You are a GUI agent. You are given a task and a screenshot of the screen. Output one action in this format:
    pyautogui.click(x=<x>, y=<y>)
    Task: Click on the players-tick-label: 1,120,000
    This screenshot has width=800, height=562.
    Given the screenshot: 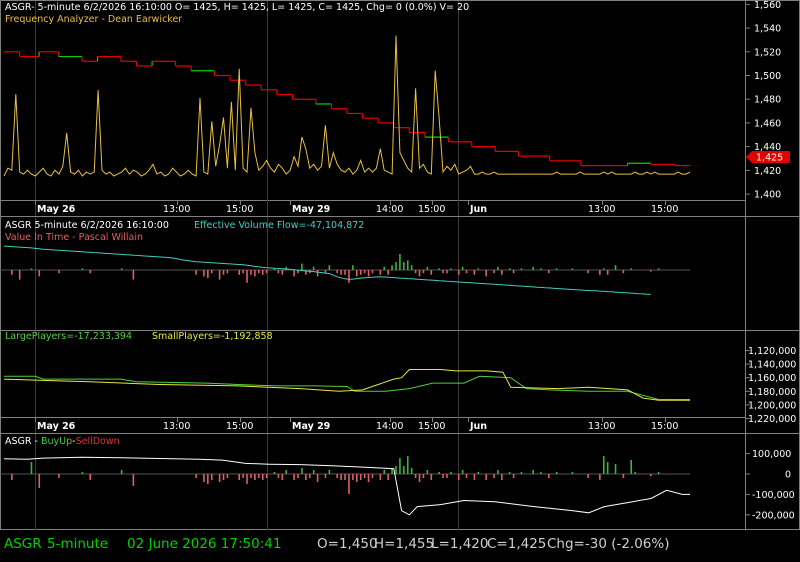 What is the action you would take?
    pyautogui.click(x=772, y=351)
    